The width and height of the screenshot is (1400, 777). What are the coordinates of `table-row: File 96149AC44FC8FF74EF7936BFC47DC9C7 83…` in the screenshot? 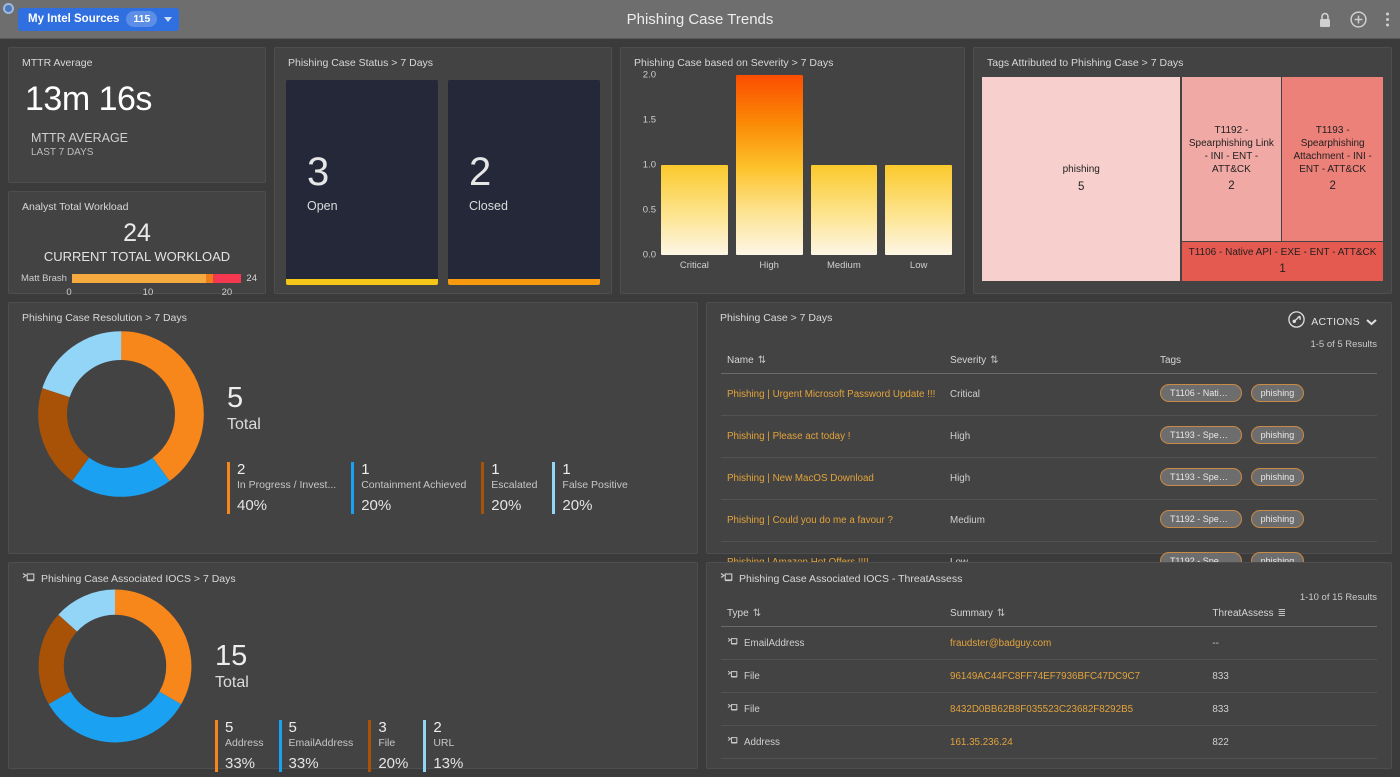 It's located at (1049, 676).